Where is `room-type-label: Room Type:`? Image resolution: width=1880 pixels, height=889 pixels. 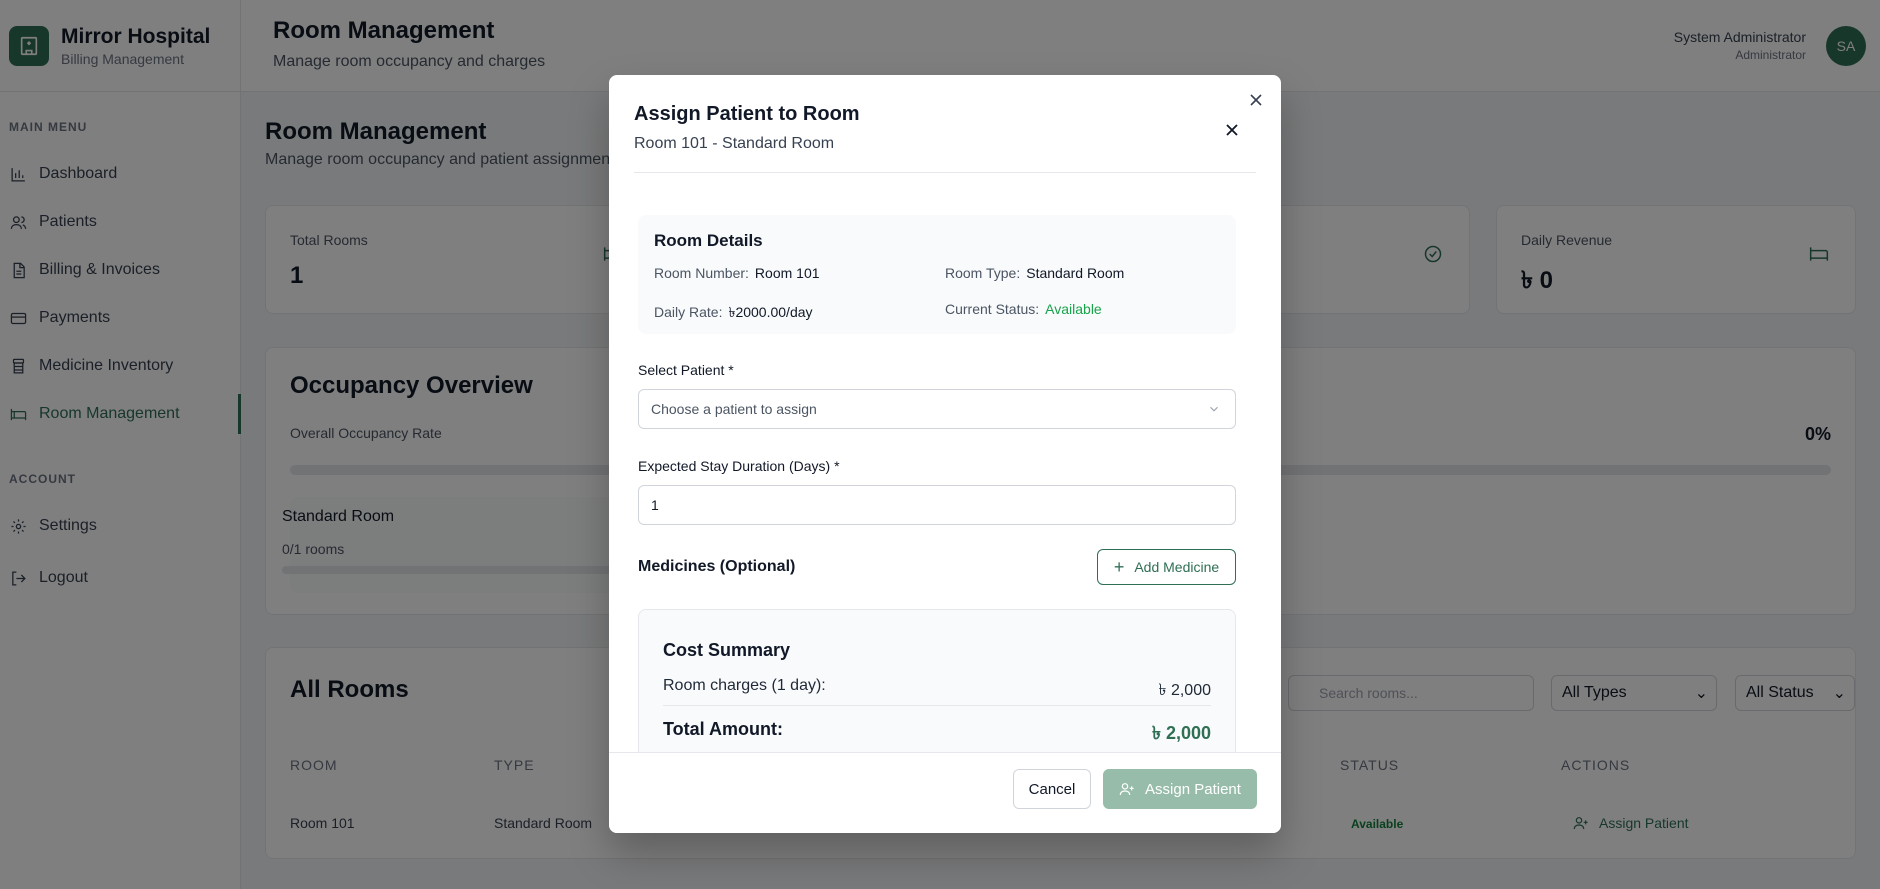 room-type-label: Room Type: is located at coordinates (983, 273).